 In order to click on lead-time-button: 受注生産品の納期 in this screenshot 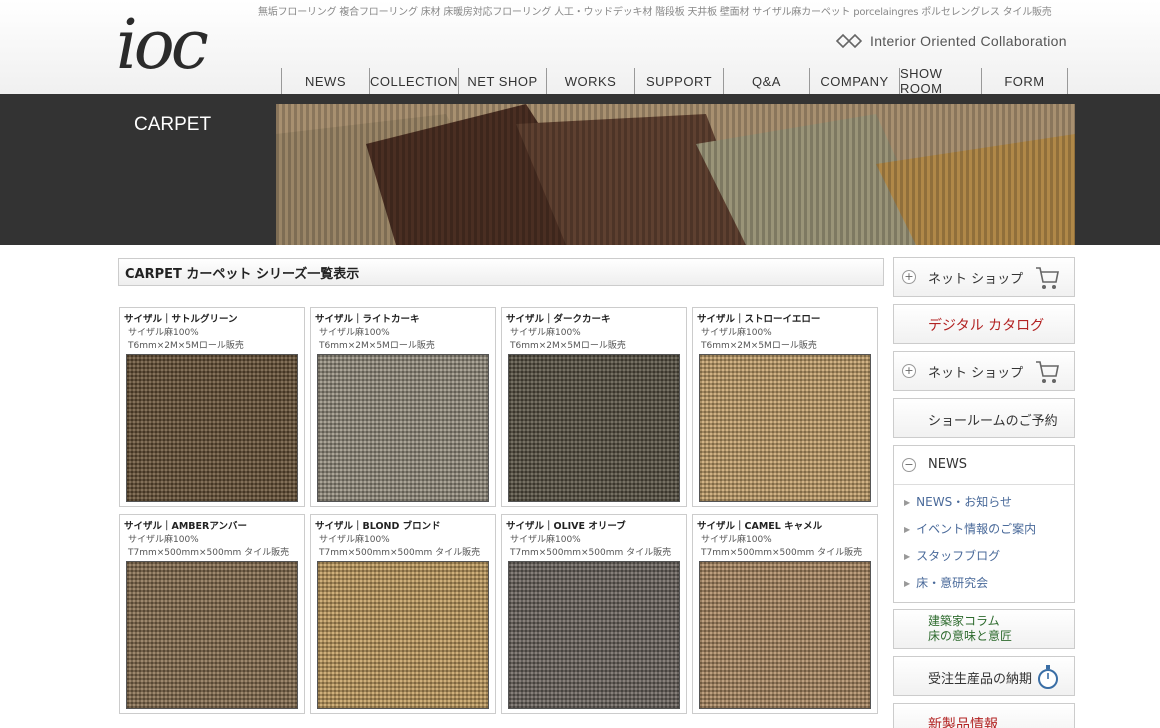, I will do `click(984, 676)`.